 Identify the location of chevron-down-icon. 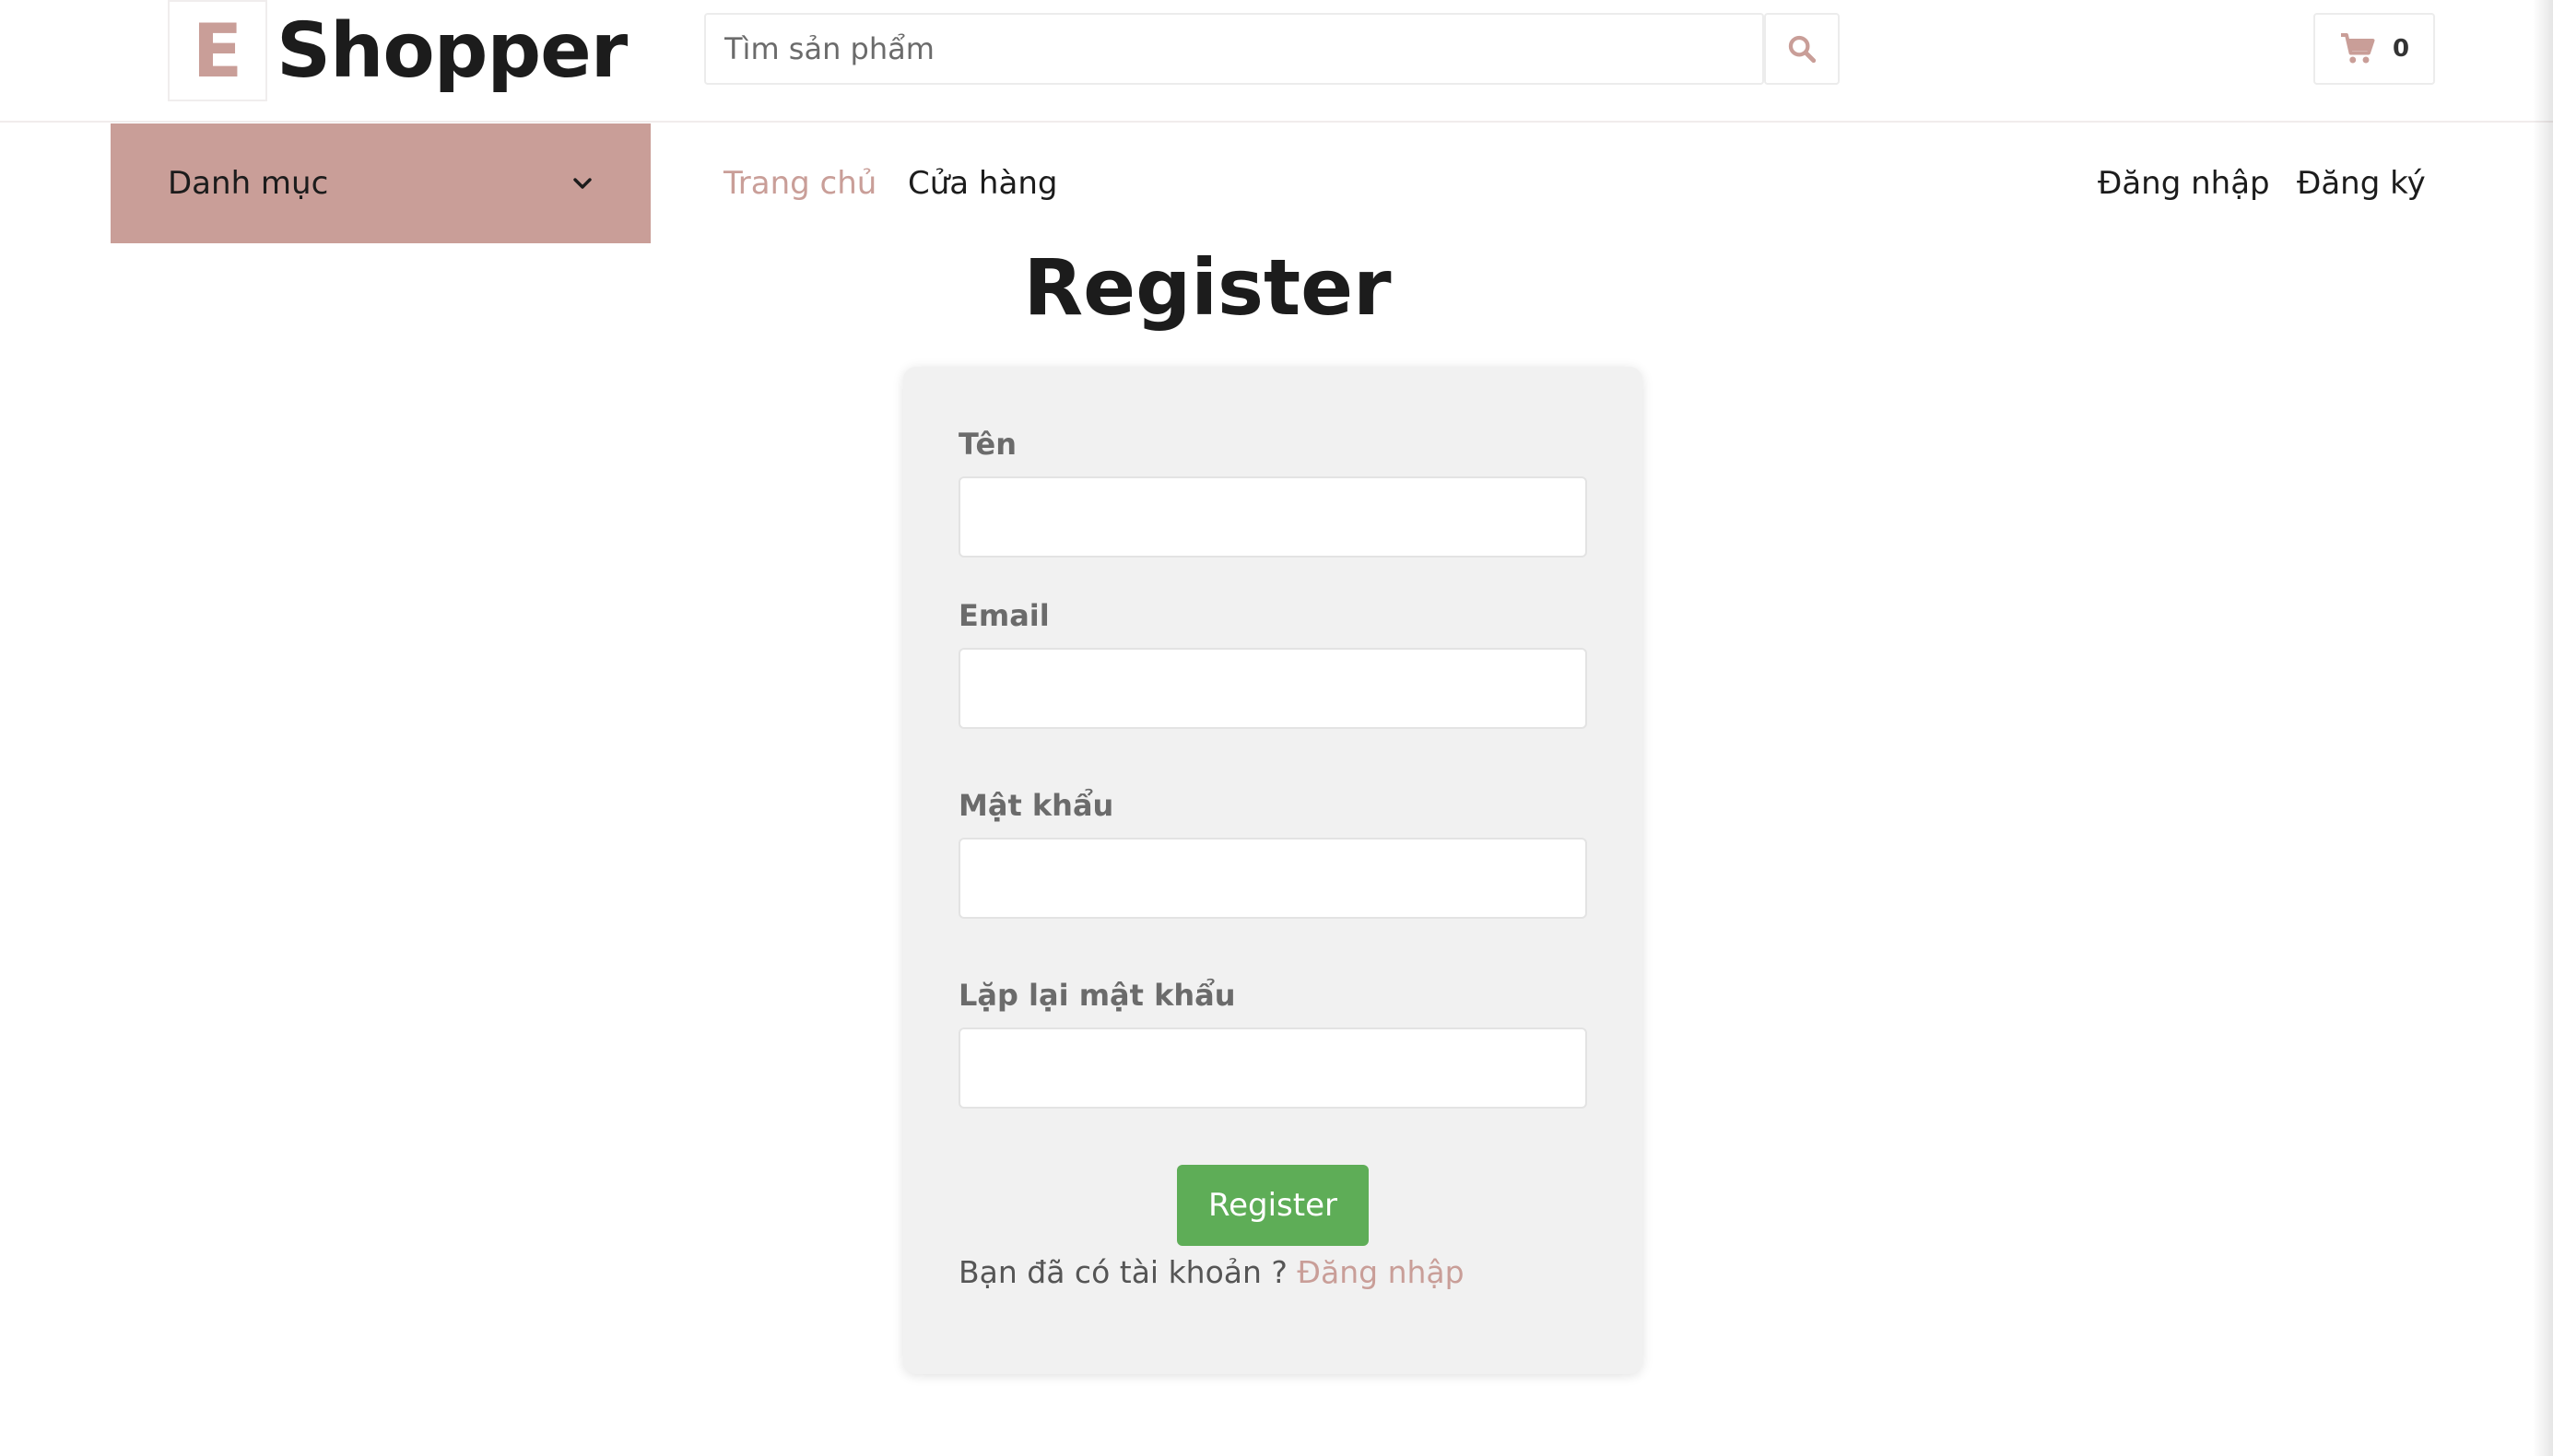
(582, 183).